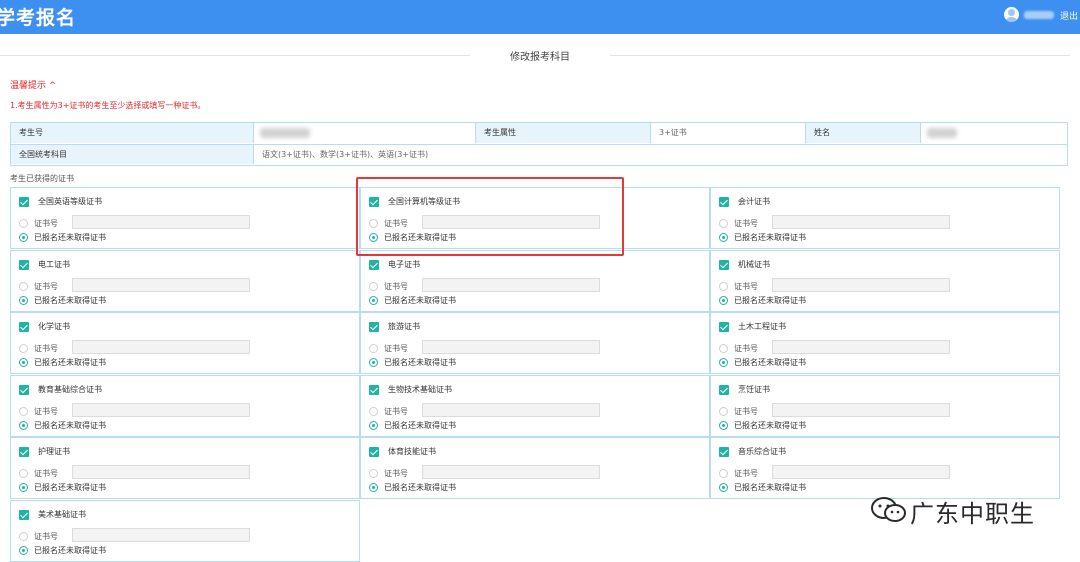 The width and height of the screenshot is (1080, 562). Describe the element at coordinates (54, 452) in the screenshot. I see `certificate-name: 护理证书` at that location.